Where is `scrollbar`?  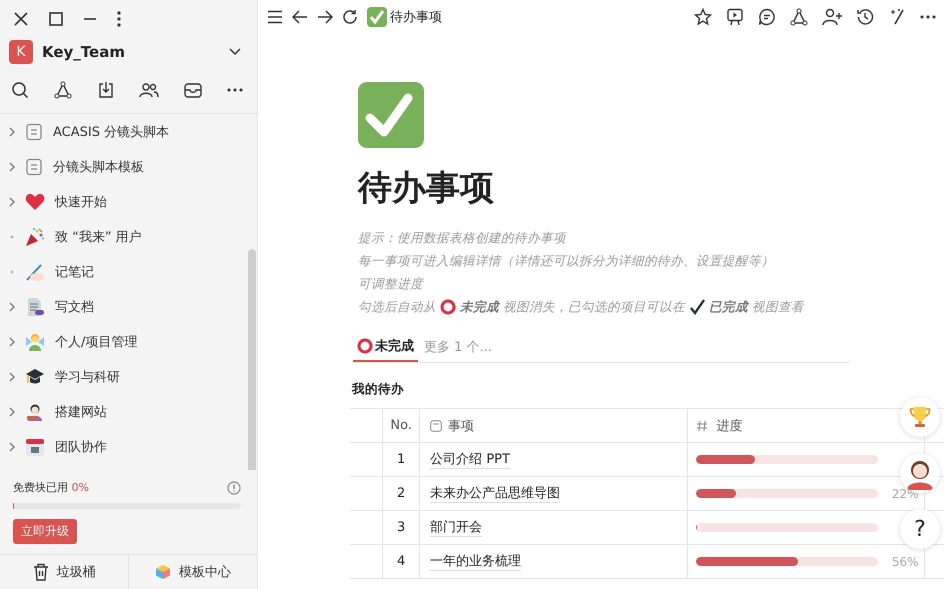 scrollbar is located at coordinates (252, 359).